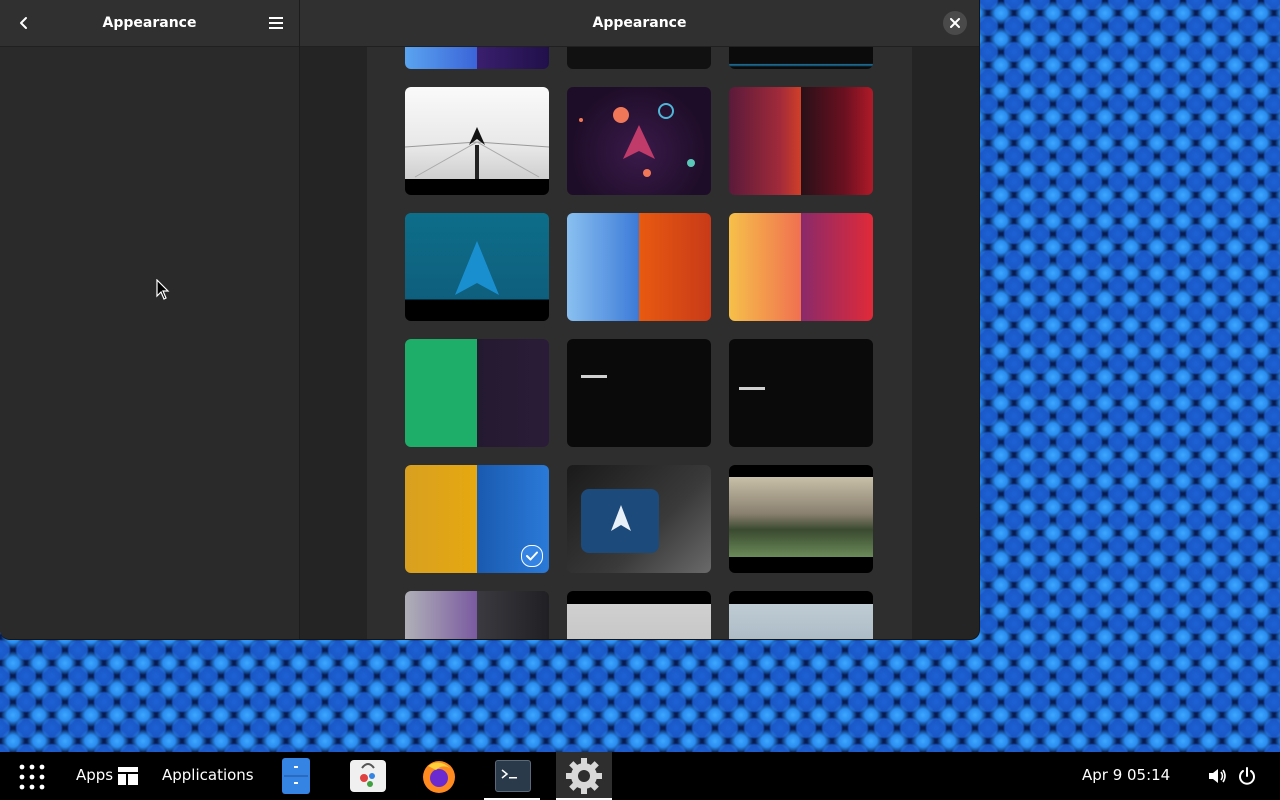  I want to click on taskbar-app-terminal, so click(512, 776).